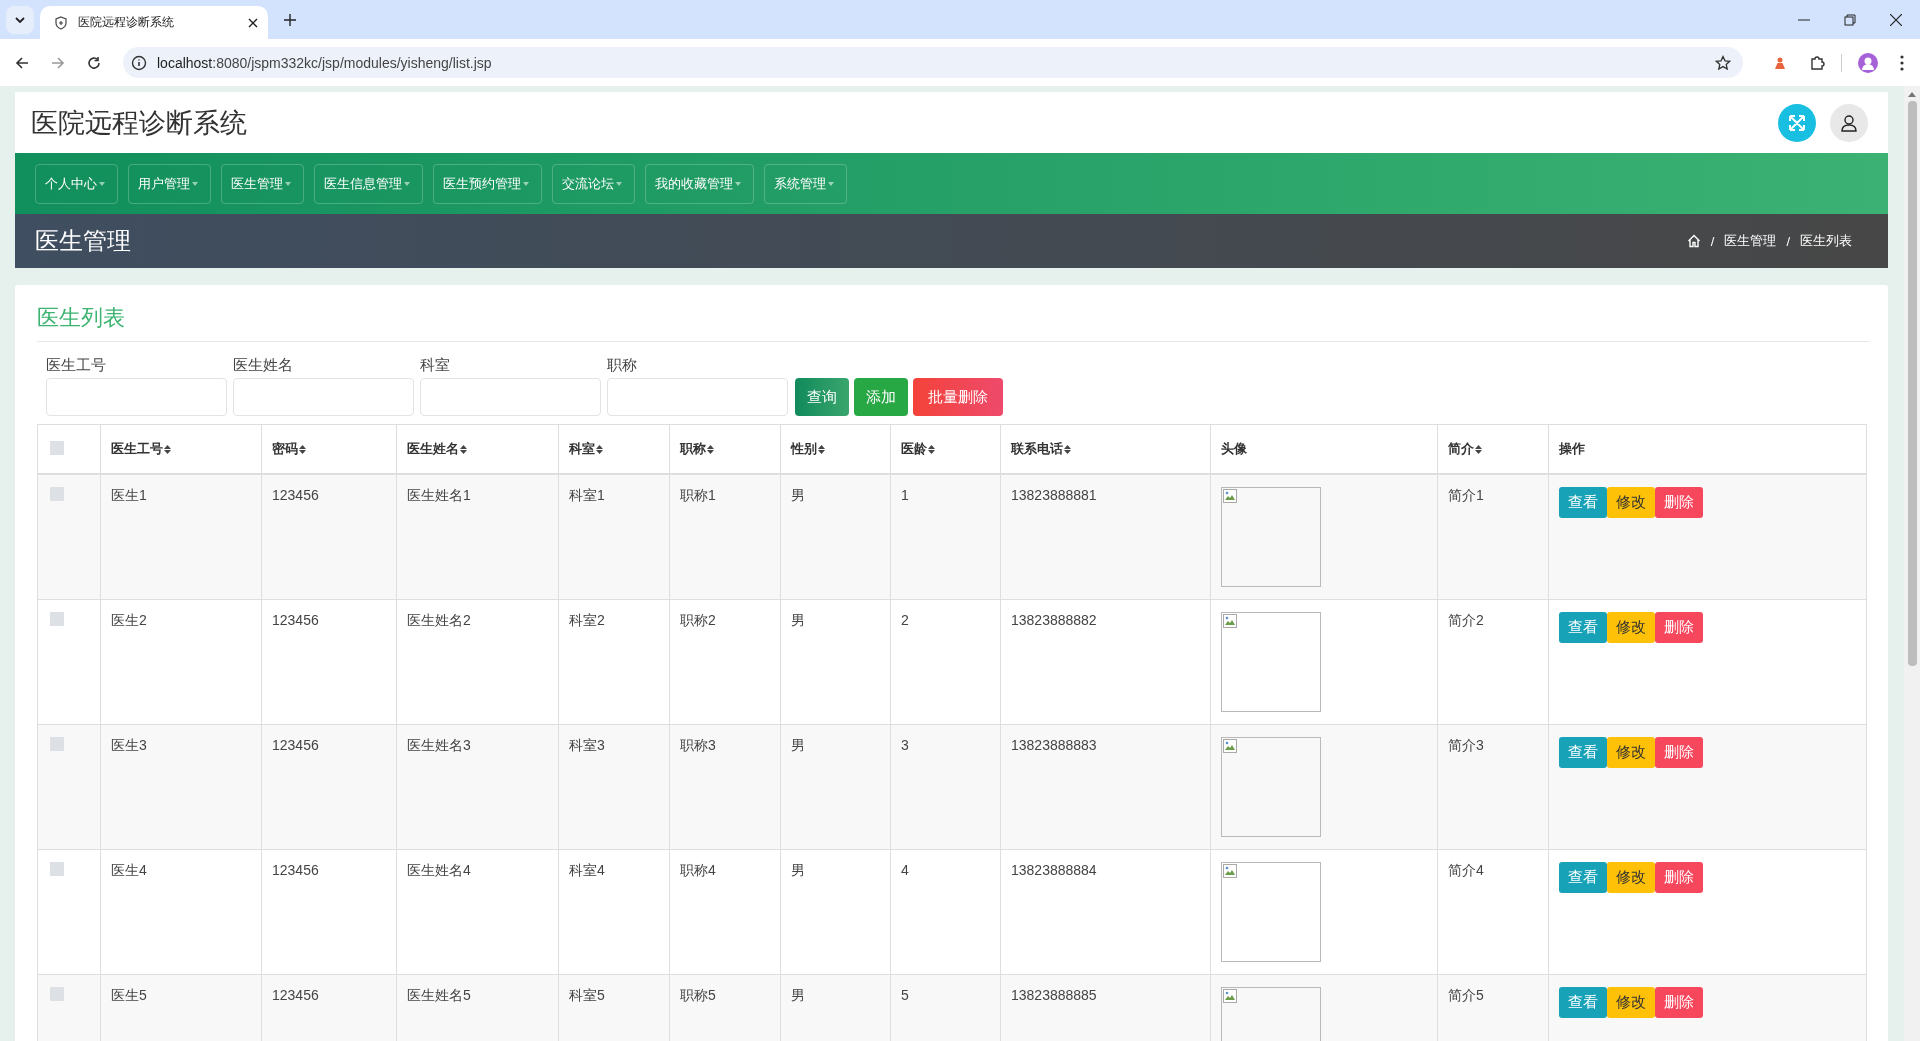 This screenshot has width=1920, height=1041. I want to click on broken-image-icon, so click(1230, 871).